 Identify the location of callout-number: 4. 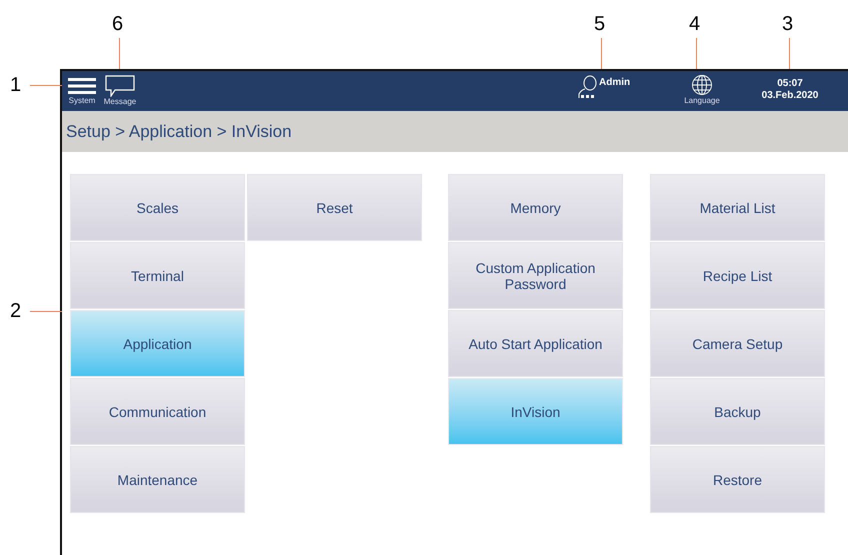
(694, 24).